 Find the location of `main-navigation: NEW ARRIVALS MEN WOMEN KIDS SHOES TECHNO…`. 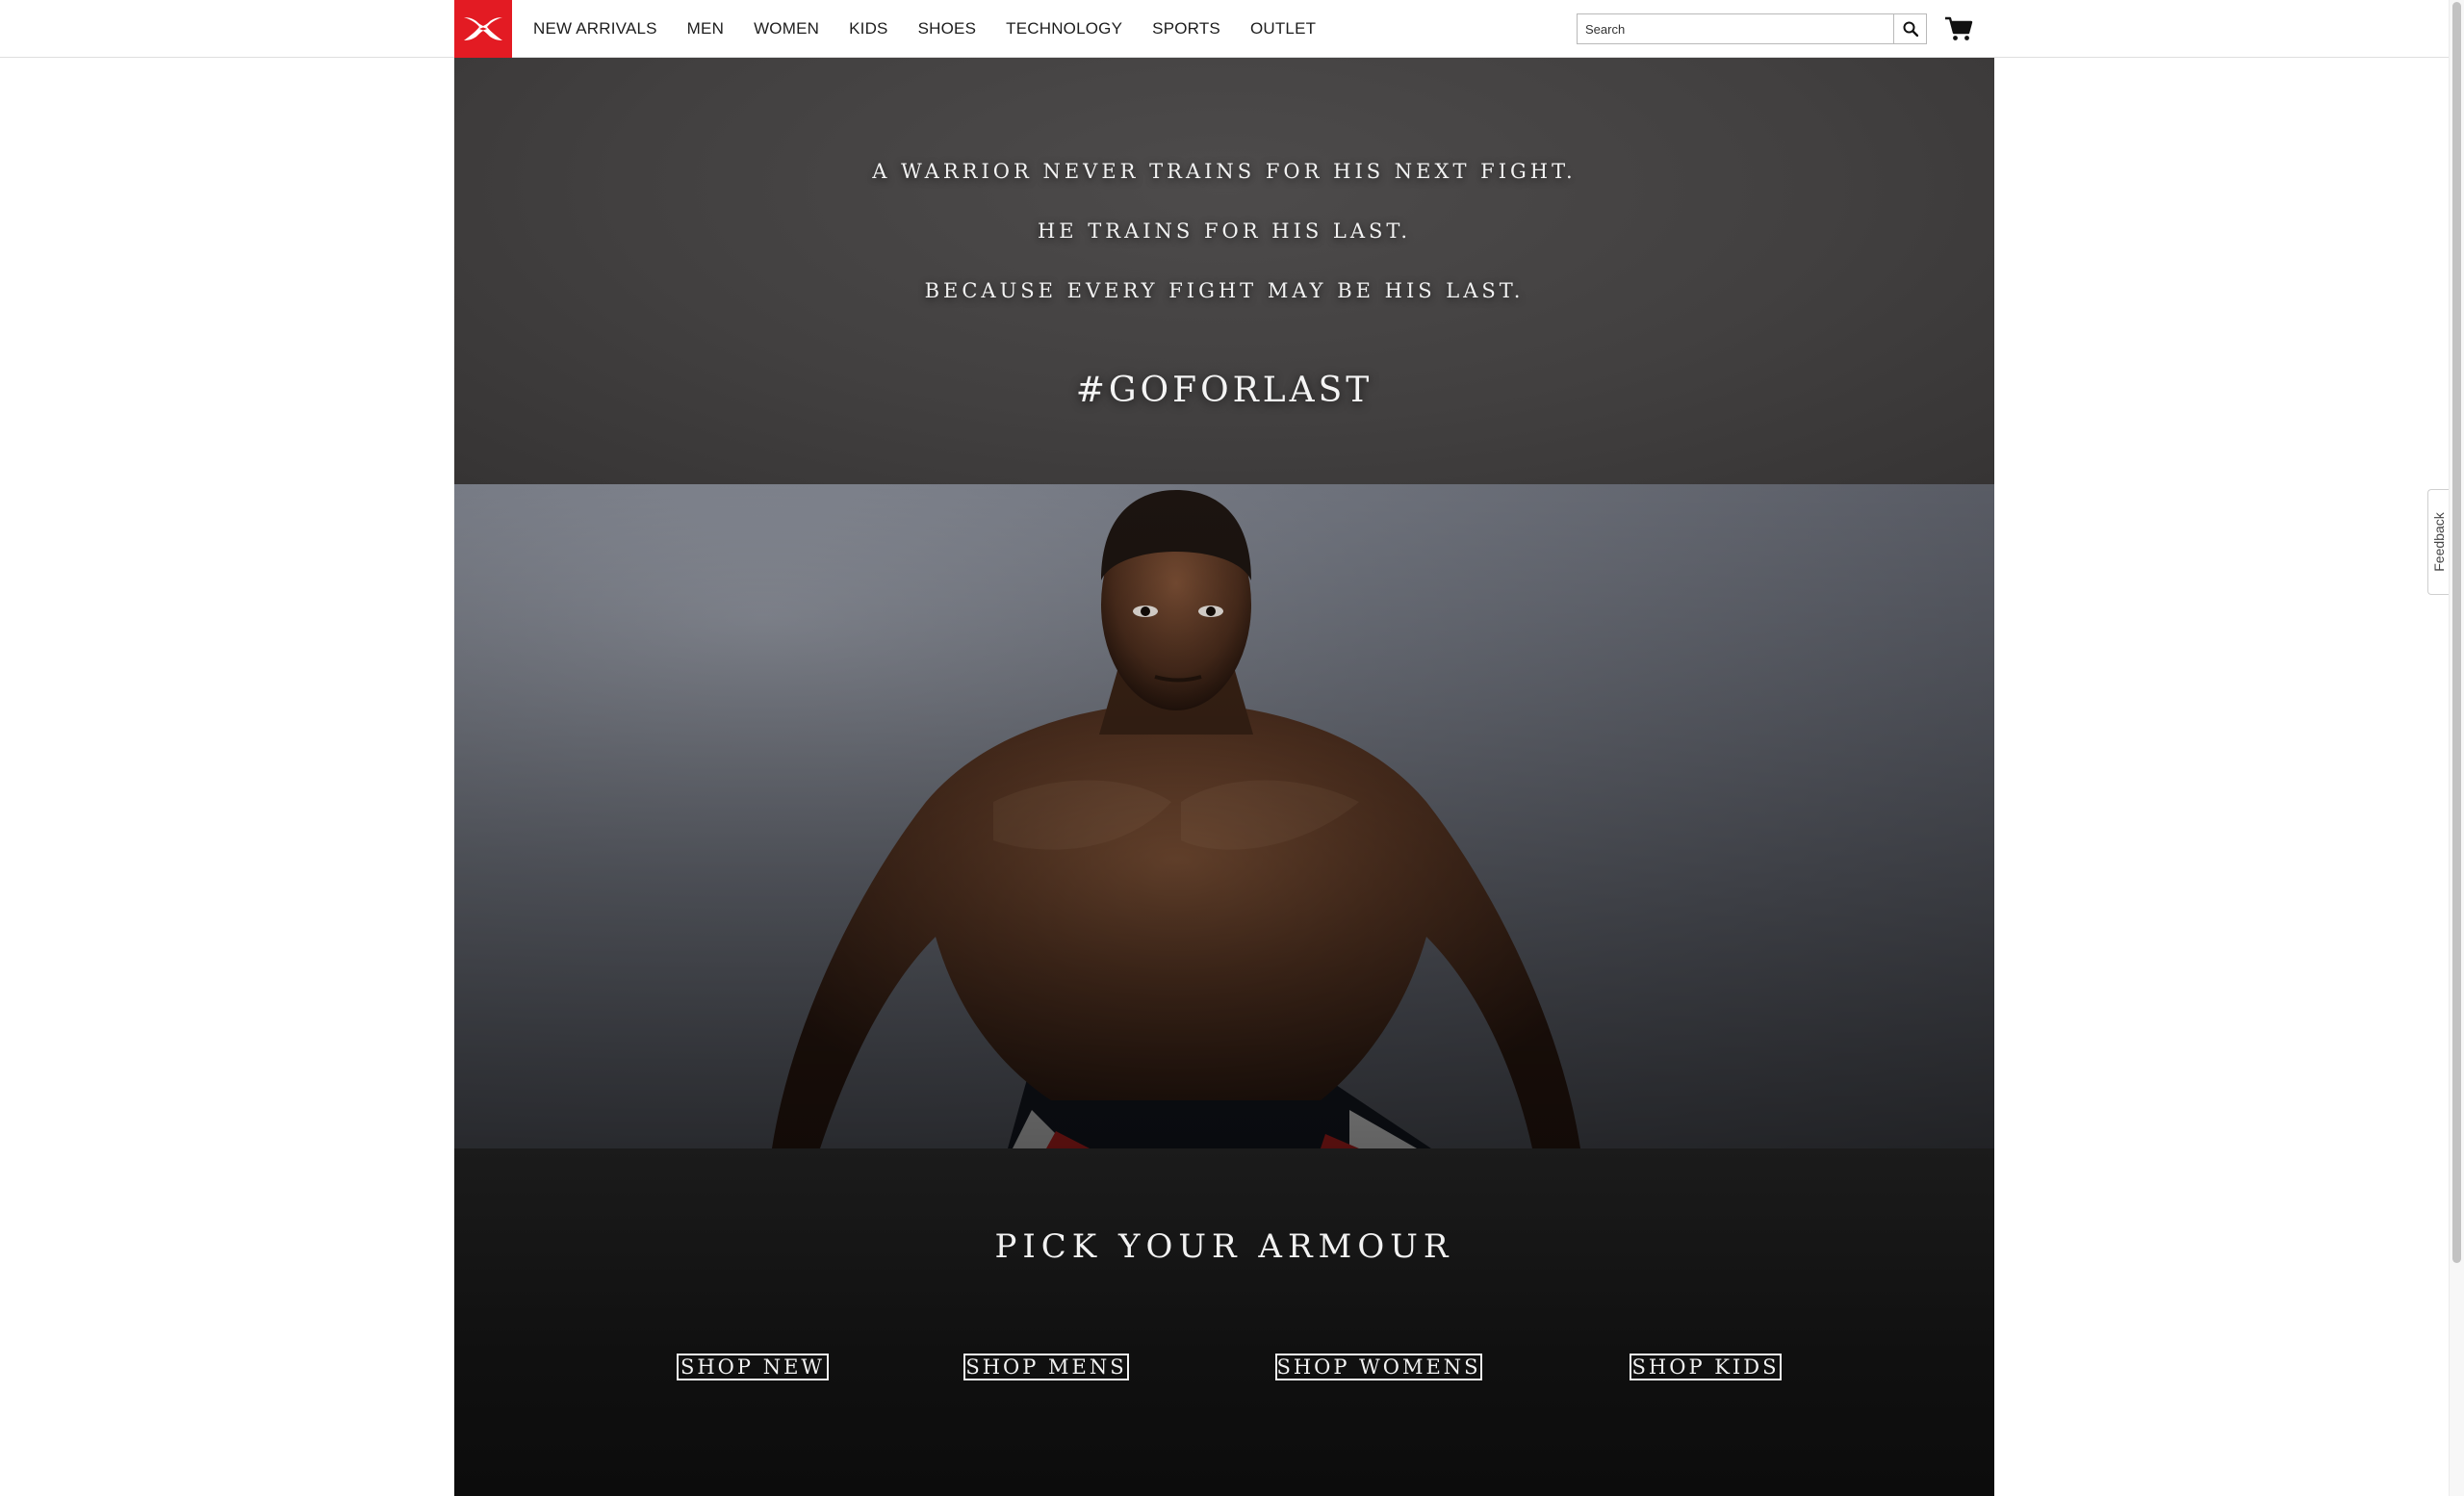

main-navigation: NEW ARRIVALS MEN WOMEN KIDS SHOES TECHNO… is located at coordinates (939, 29).